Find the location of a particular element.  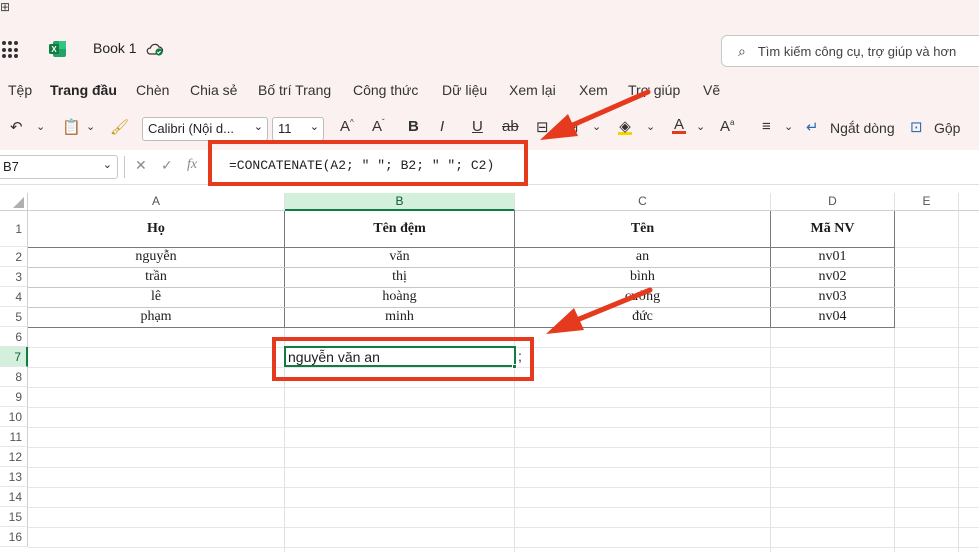

column-header-c: C is located at coordinates (643, 202).